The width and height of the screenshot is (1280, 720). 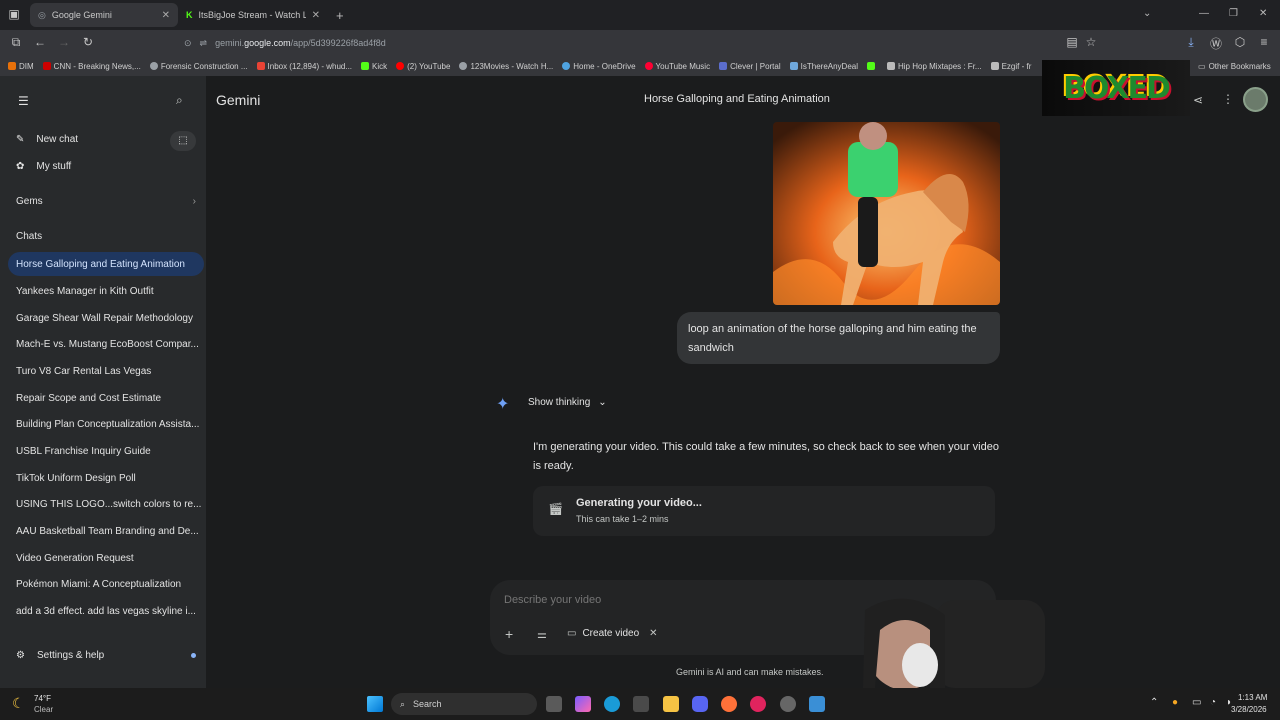 I want to click on discord-icon, so click(x=700, y=704).